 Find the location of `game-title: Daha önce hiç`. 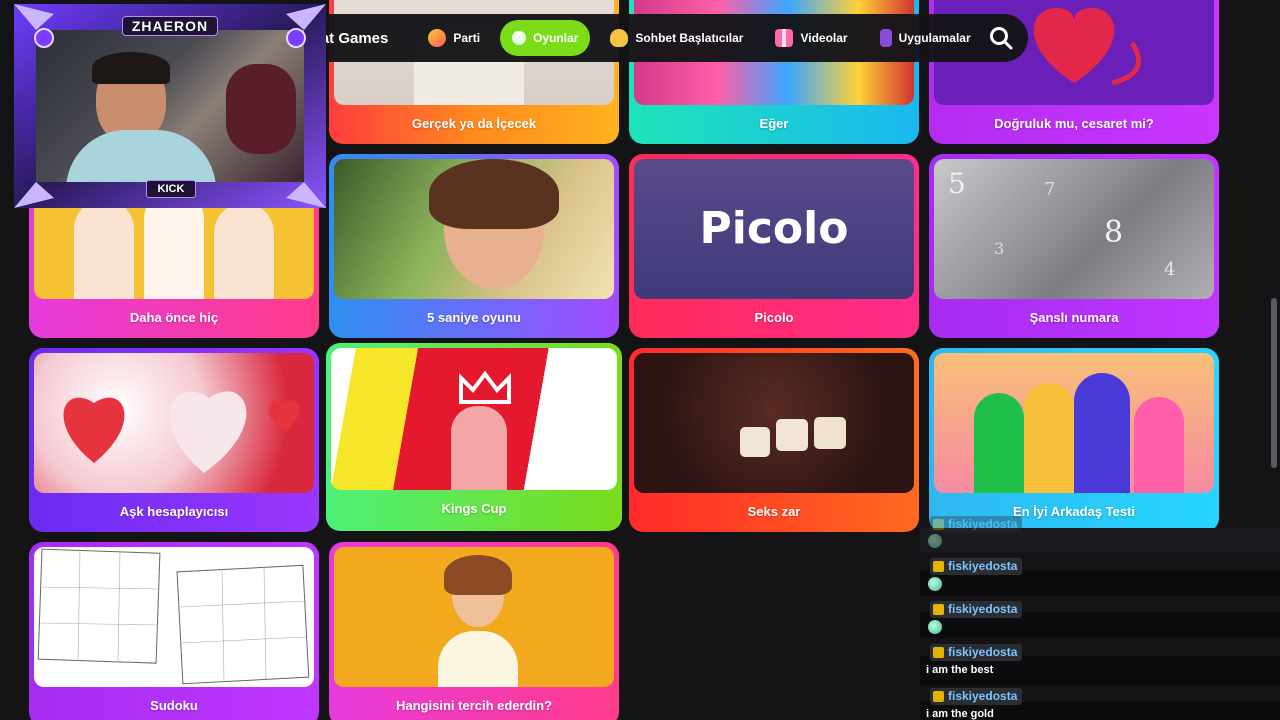

game-title: Daha önce hiç is located at coordinates (174, 317).